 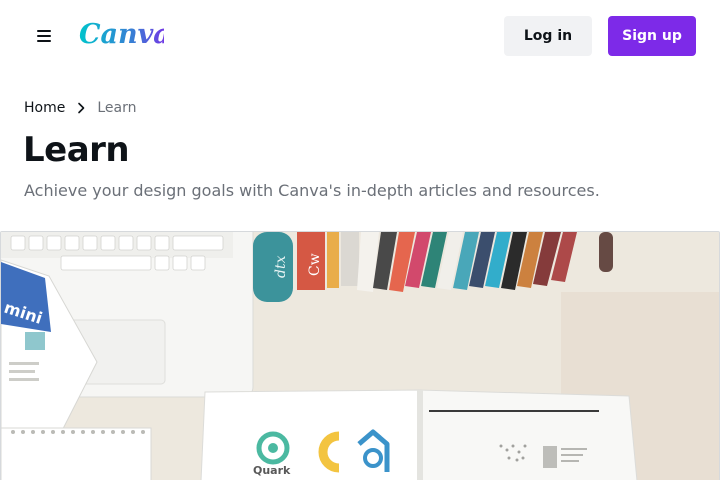 I want to click on breadcrumb-current: Learn, so click(x=117, y=108).